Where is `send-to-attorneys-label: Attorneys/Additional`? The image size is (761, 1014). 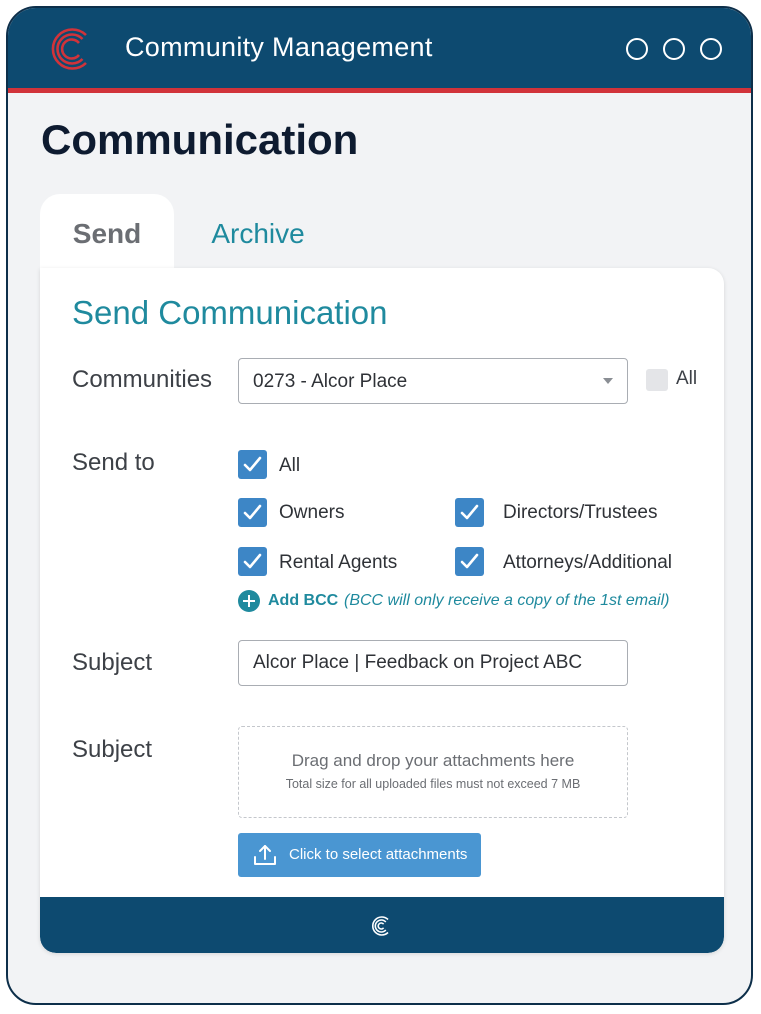
send-to-attorneys-label: Attorneys/Additional is located at coordinates (587, 562).